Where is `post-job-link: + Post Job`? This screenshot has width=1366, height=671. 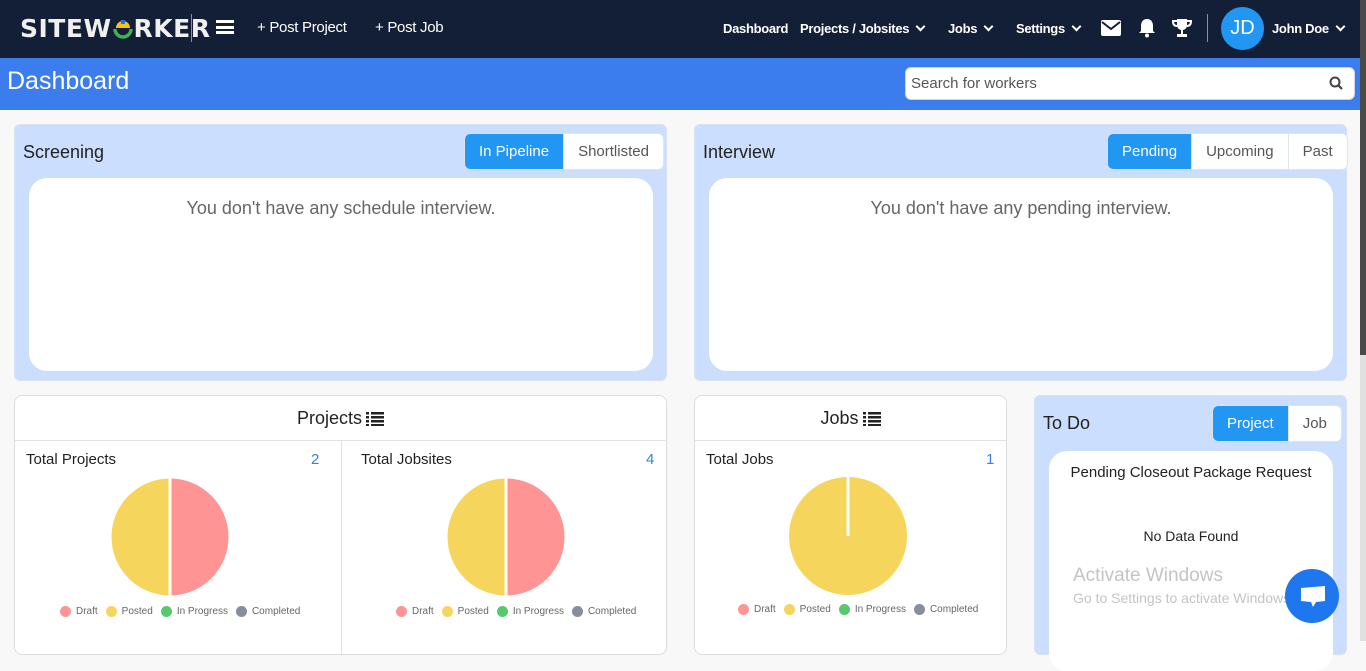 post-job-link: + Post Job is located at coordinates (409, 27).